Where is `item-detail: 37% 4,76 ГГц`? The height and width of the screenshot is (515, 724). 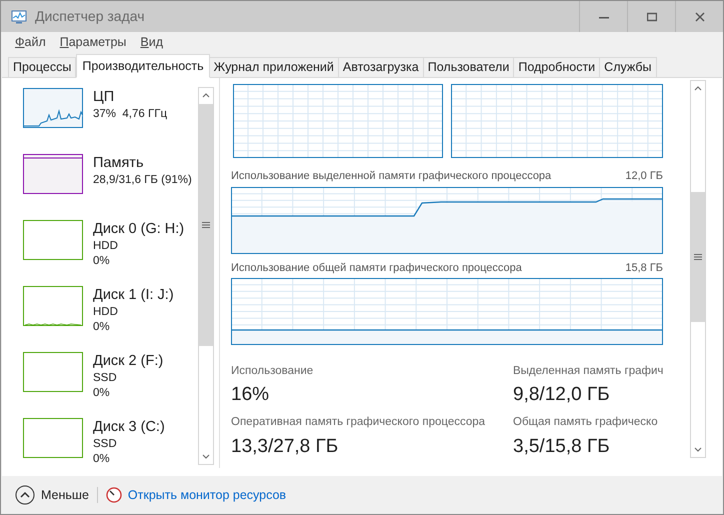
item-detail: 37% 4,76 ГГц is located at coordinates (130, 114).